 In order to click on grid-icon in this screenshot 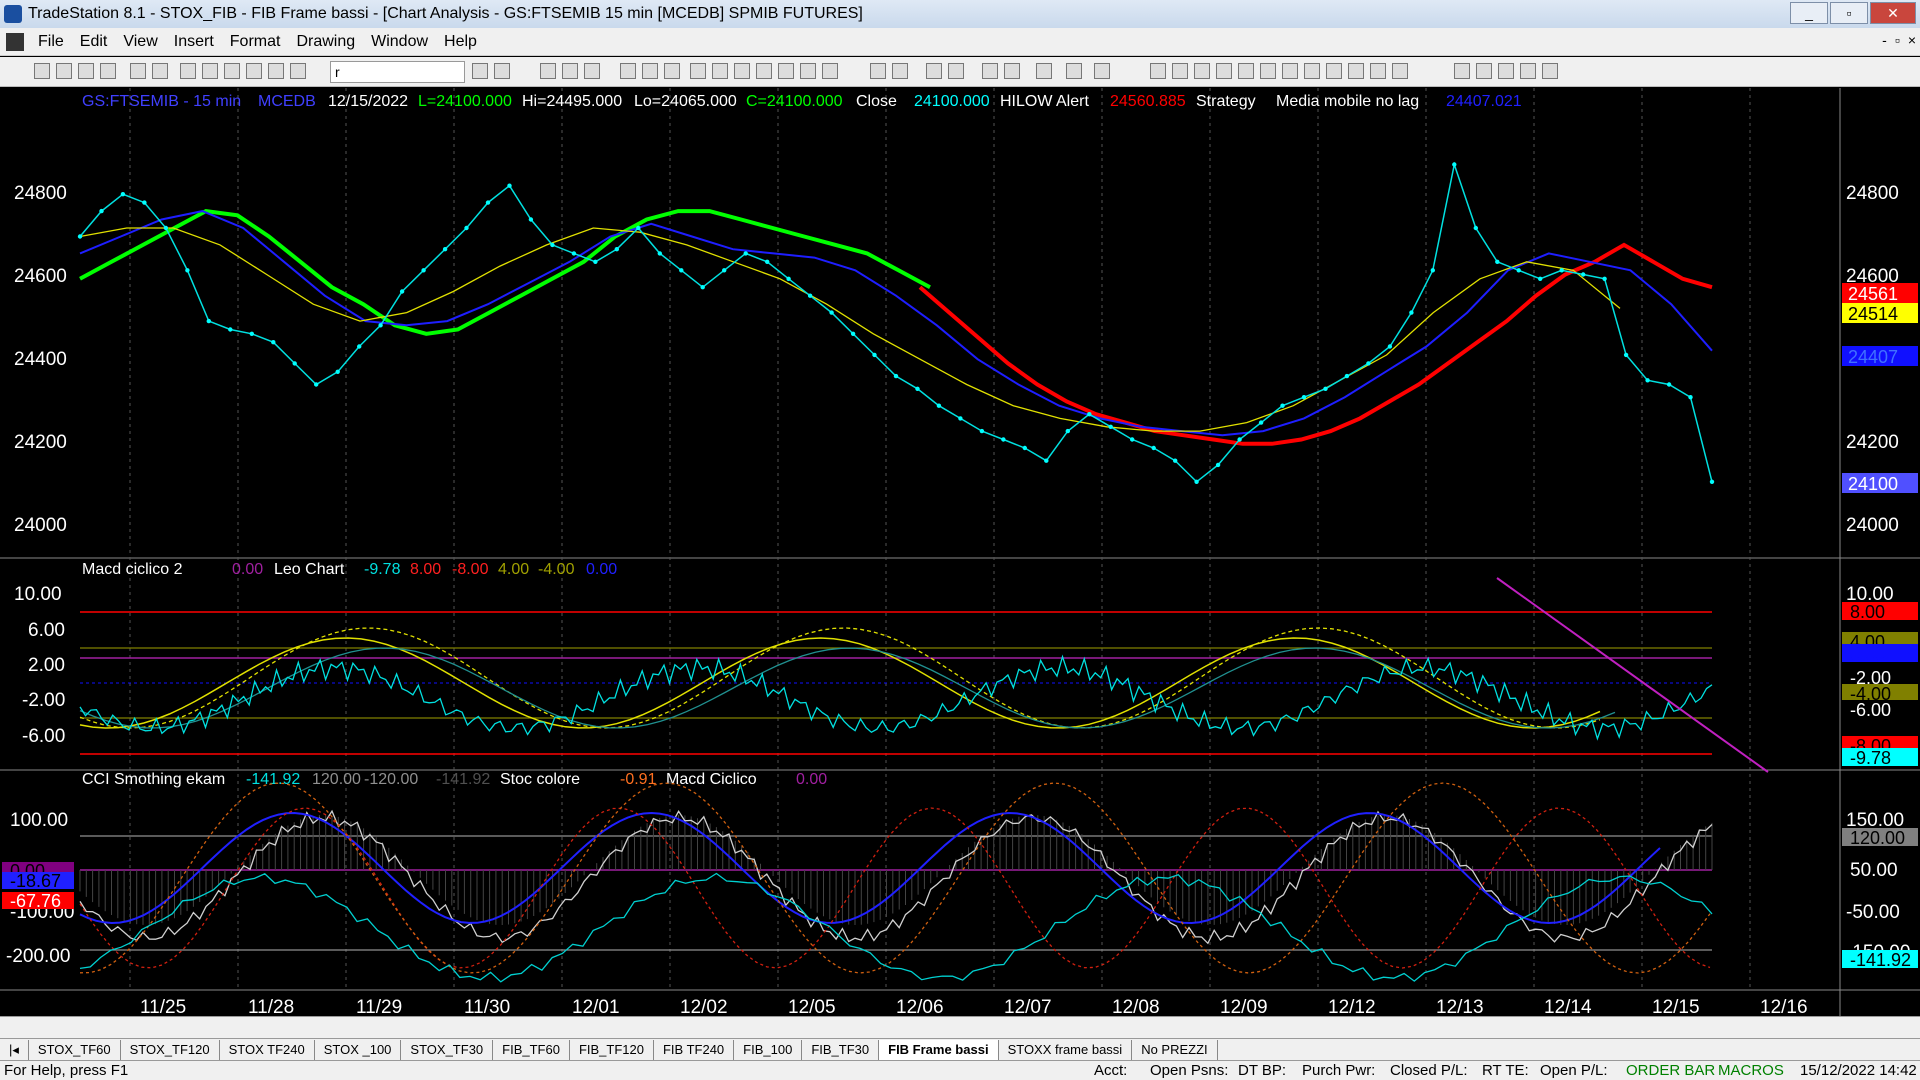, I will do `click(808, 71)`.